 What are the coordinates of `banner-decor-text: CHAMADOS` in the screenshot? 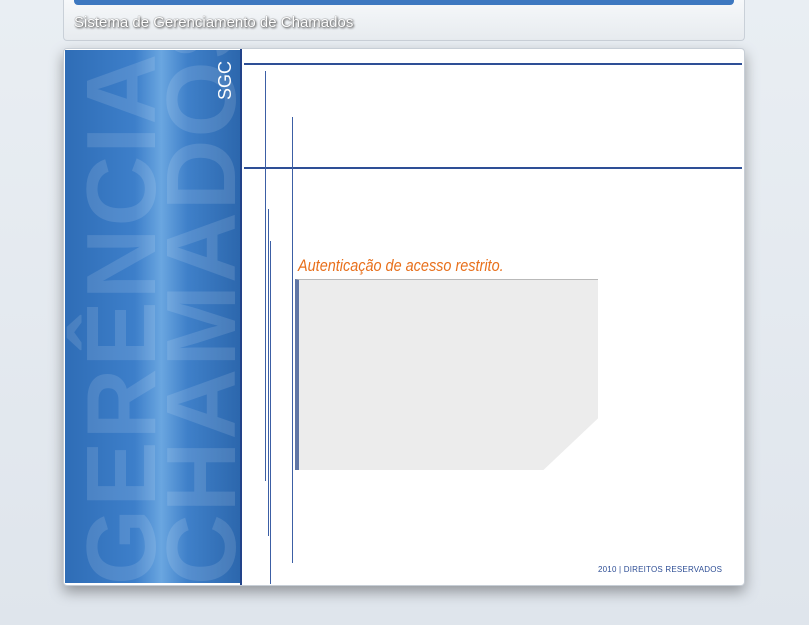 It's located at (193, 316).